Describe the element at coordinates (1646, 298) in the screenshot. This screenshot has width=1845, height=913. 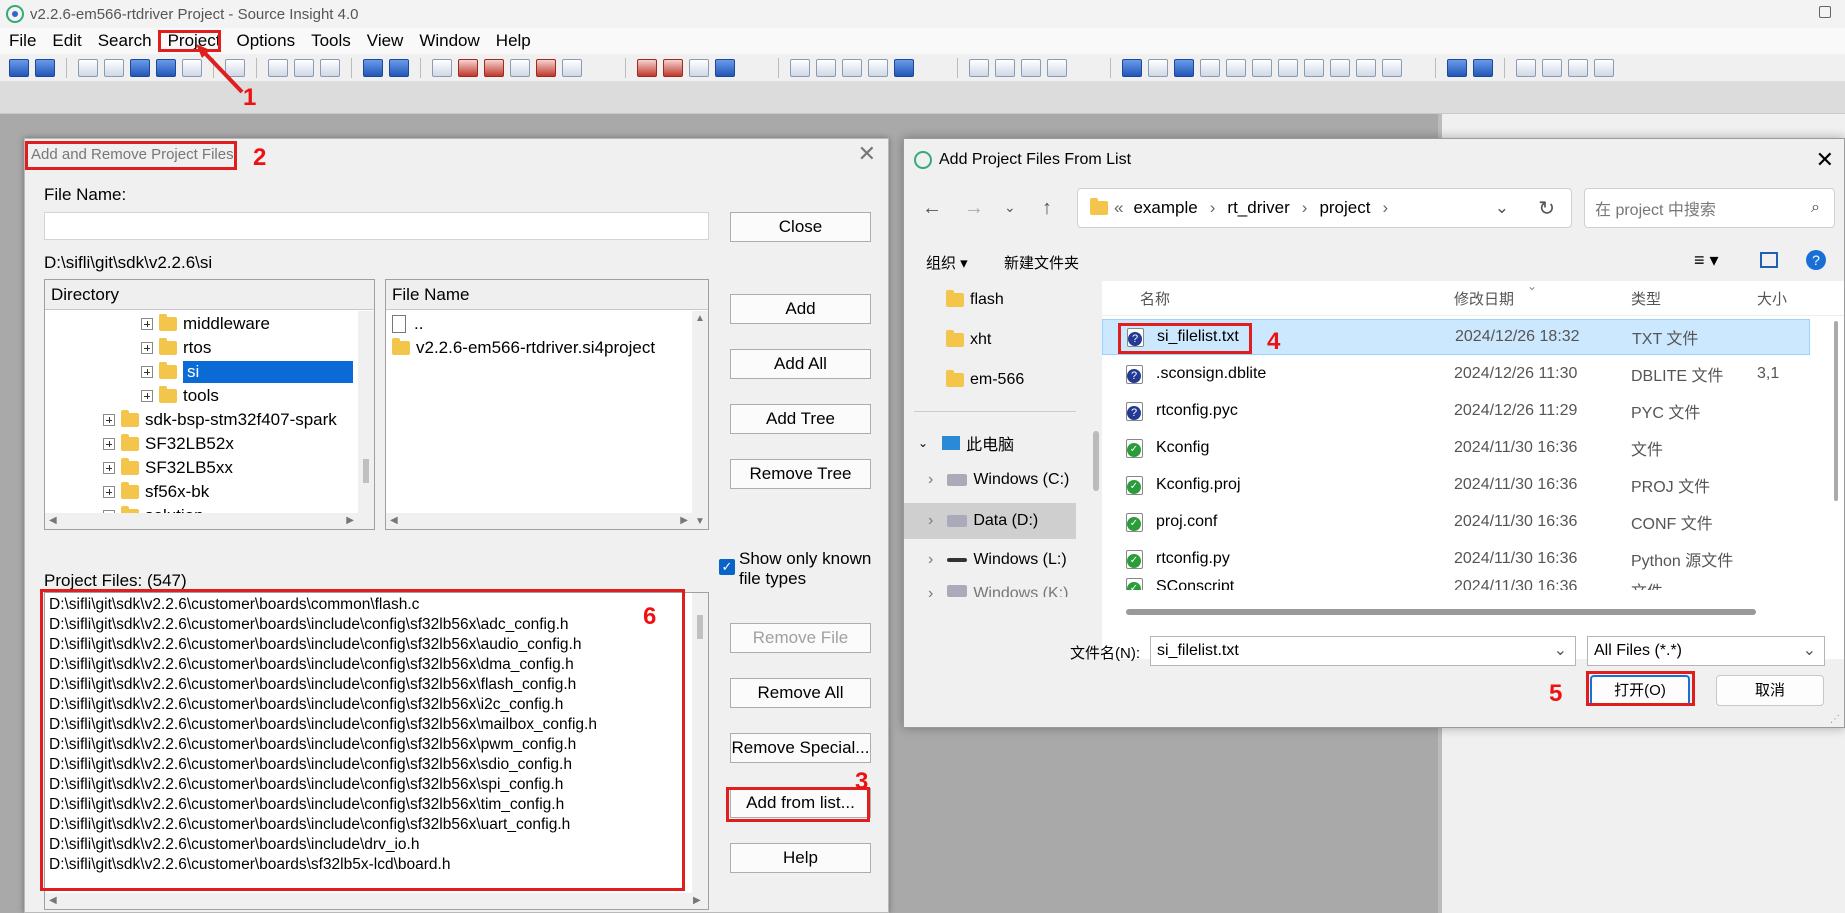
I see `column-type: 类型` at that location.